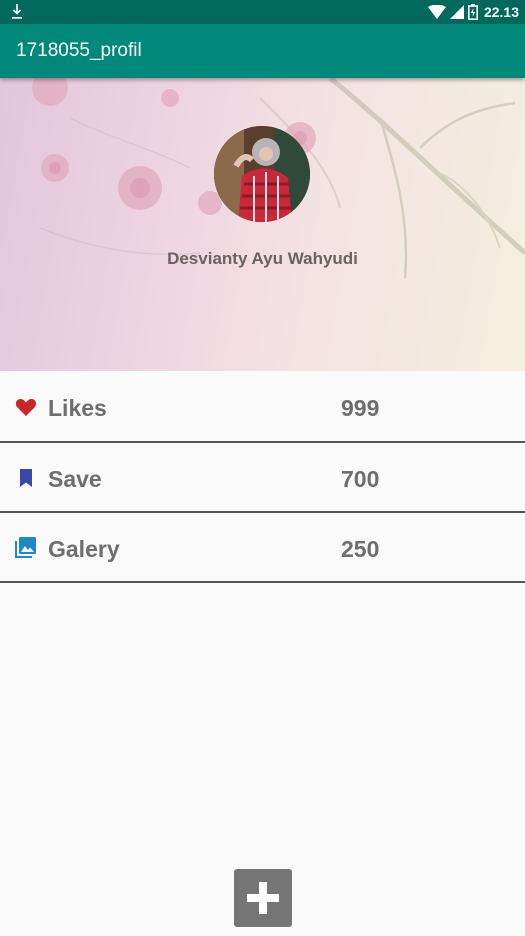  I want to click on download-notification-icon, so click(17, 11).